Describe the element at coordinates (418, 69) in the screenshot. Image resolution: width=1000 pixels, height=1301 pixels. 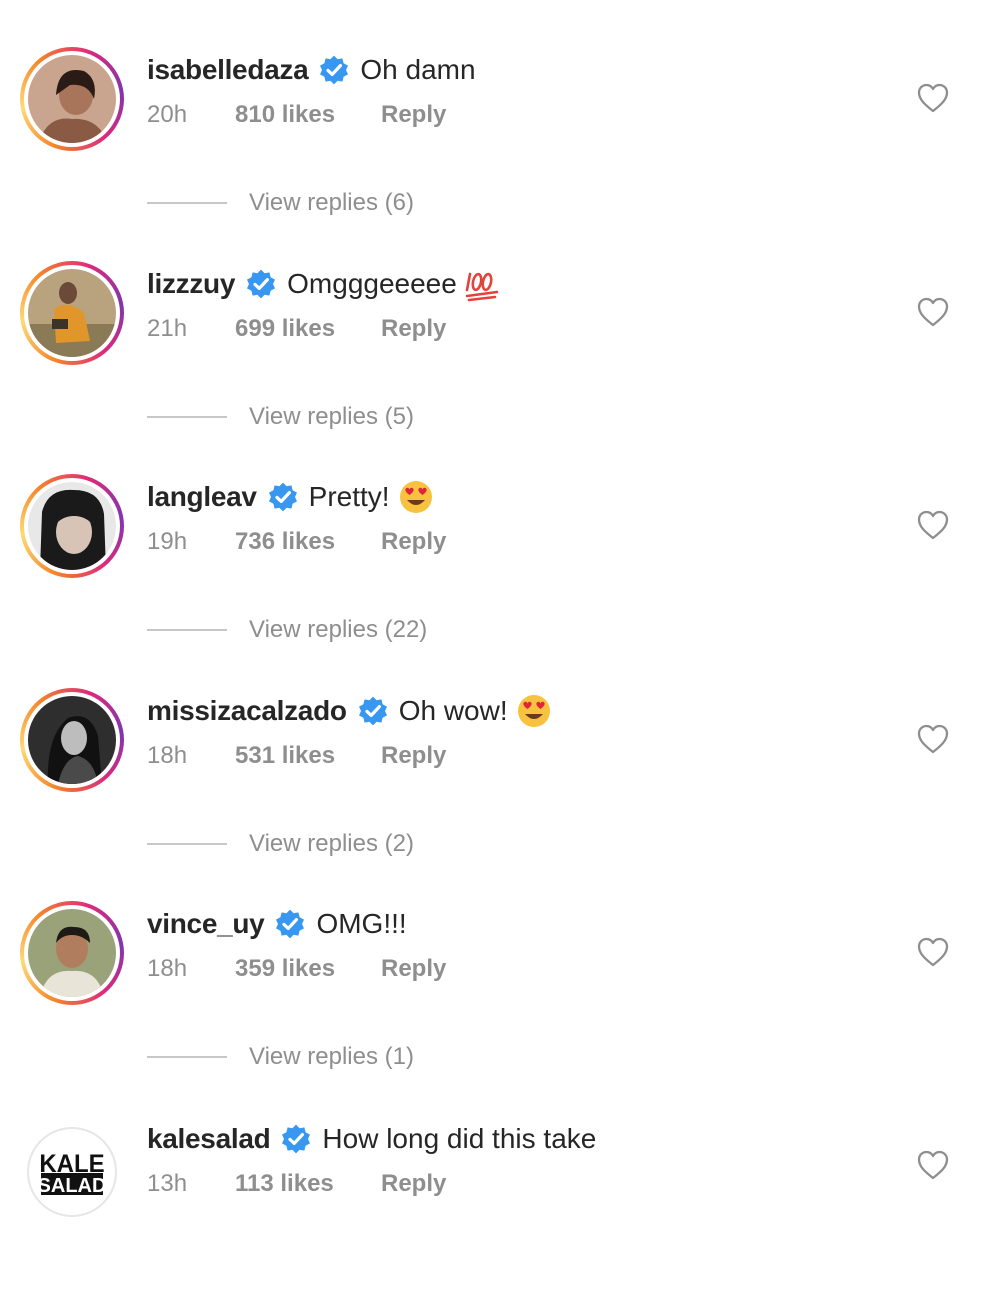
I see `comment-text: Oh damn` at that location.